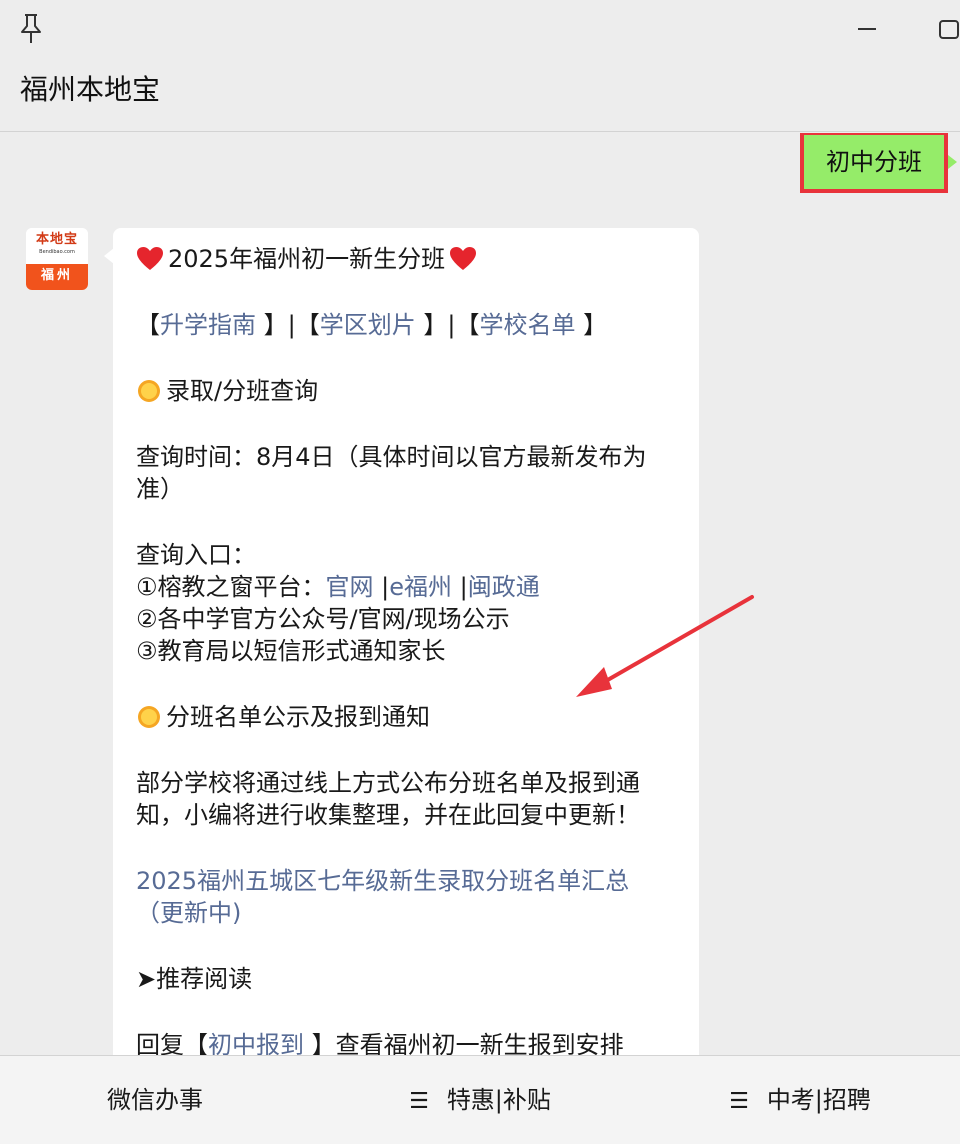 The height and width of the screenshot is (1144, 960). What do you see at coordinates (800, 1100) in the screenshot?
I see `menu-item-exam-jobs: ☰ 中考|招聘` at bounding box center [800, 1100].